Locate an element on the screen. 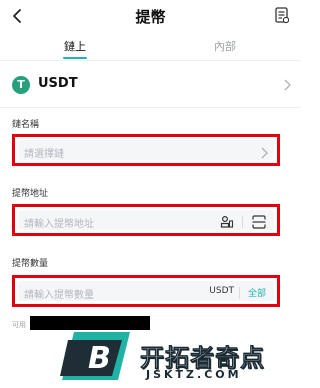 The height and width of the screenshot is (388, 320). available-label: 可用 is located at coordinates (19, 325).